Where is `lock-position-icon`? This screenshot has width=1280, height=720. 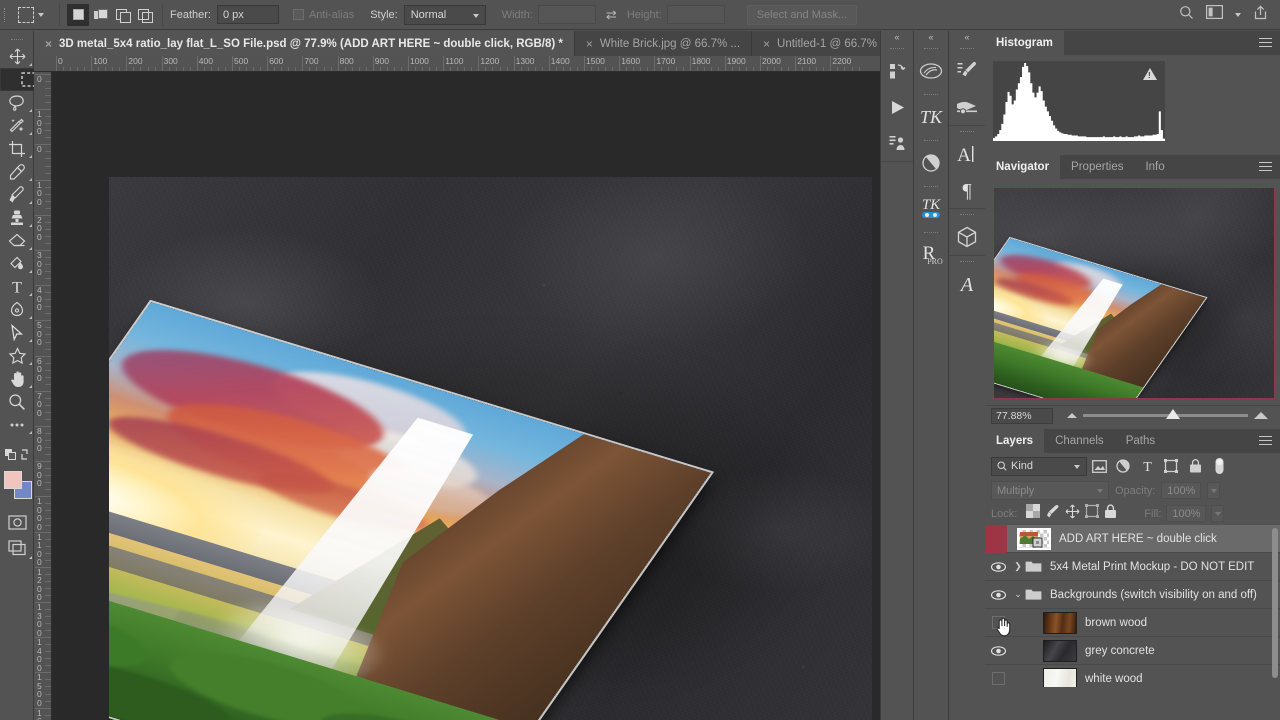 lock-position-icon is located at coordinates (1072, 514).